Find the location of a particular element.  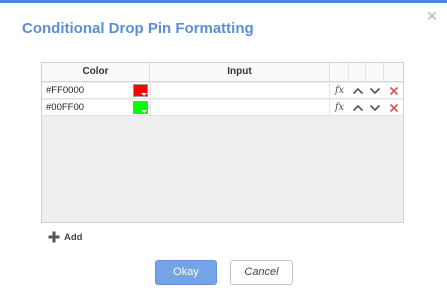

dialog-top-accent-bar is located at coordinates (223, 1).